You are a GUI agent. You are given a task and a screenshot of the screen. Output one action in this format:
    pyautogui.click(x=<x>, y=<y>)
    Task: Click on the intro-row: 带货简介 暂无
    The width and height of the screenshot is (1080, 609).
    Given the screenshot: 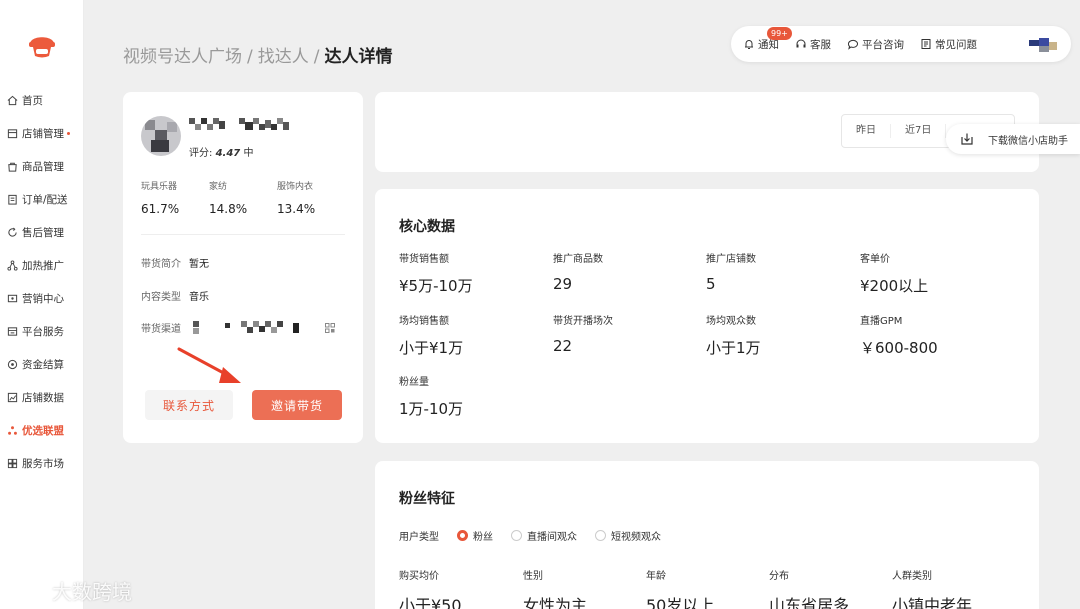 What is the action you would take?
    pyautogui.click(x=175, y=262)
    